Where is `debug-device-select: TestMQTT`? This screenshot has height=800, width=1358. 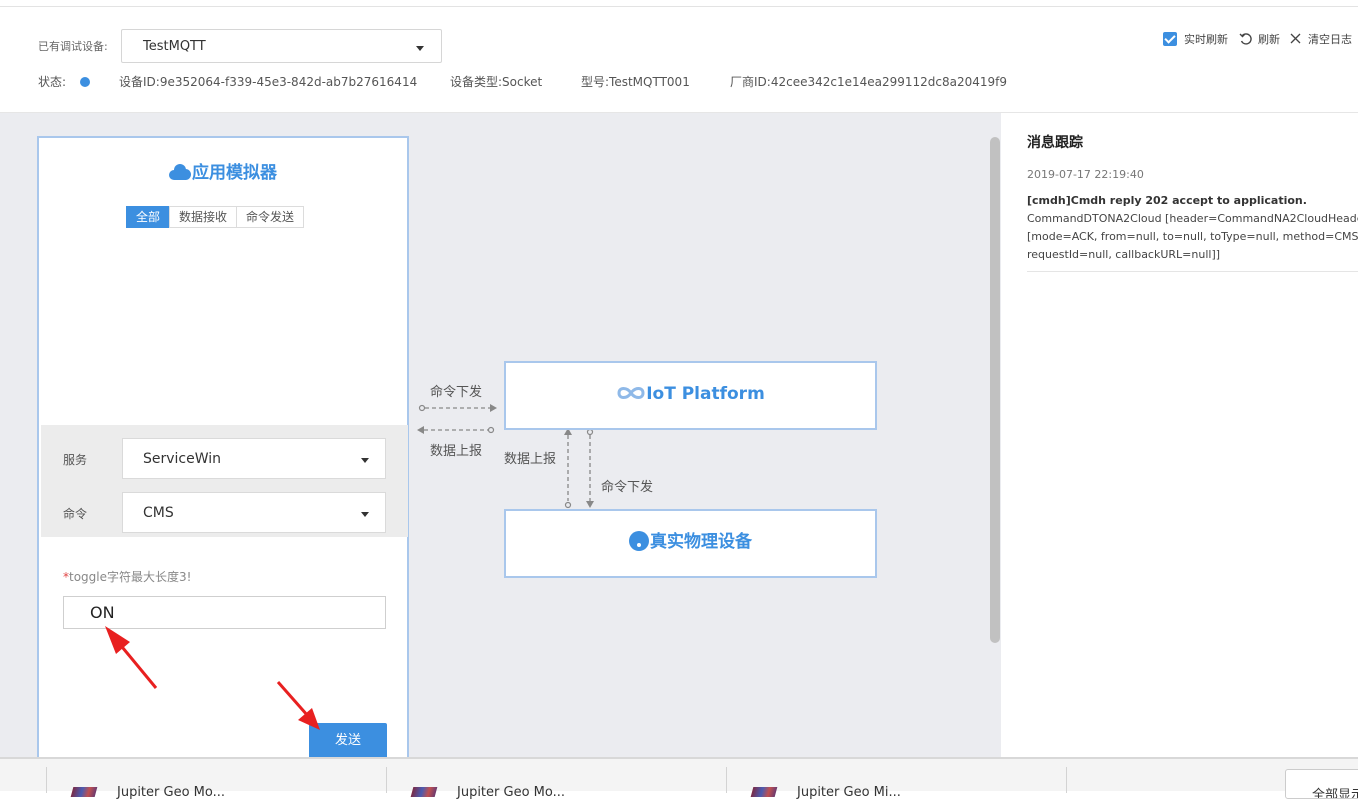 debug-device-select: TestMQTT is located at coordinates (281, 46).